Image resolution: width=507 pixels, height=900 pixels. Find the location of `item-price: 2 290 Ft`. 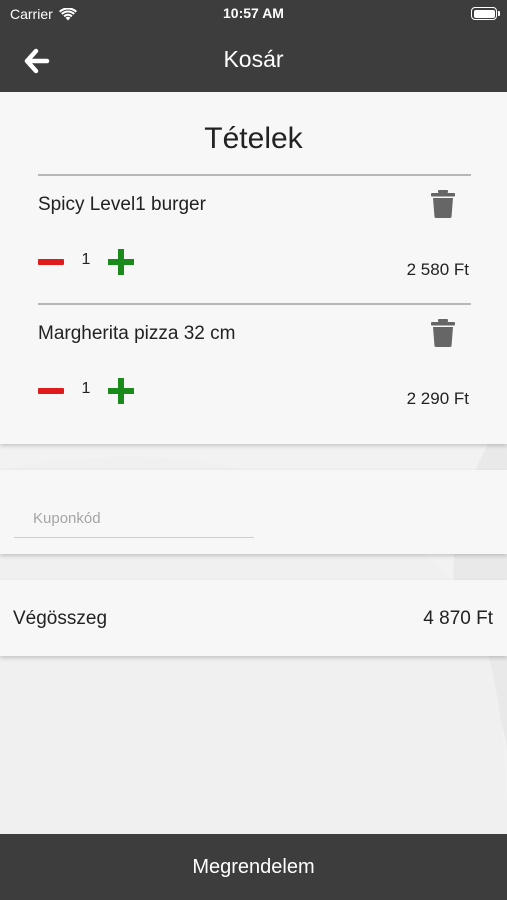

item-price: 2 290 Ft is located at coordinates (437, 398).